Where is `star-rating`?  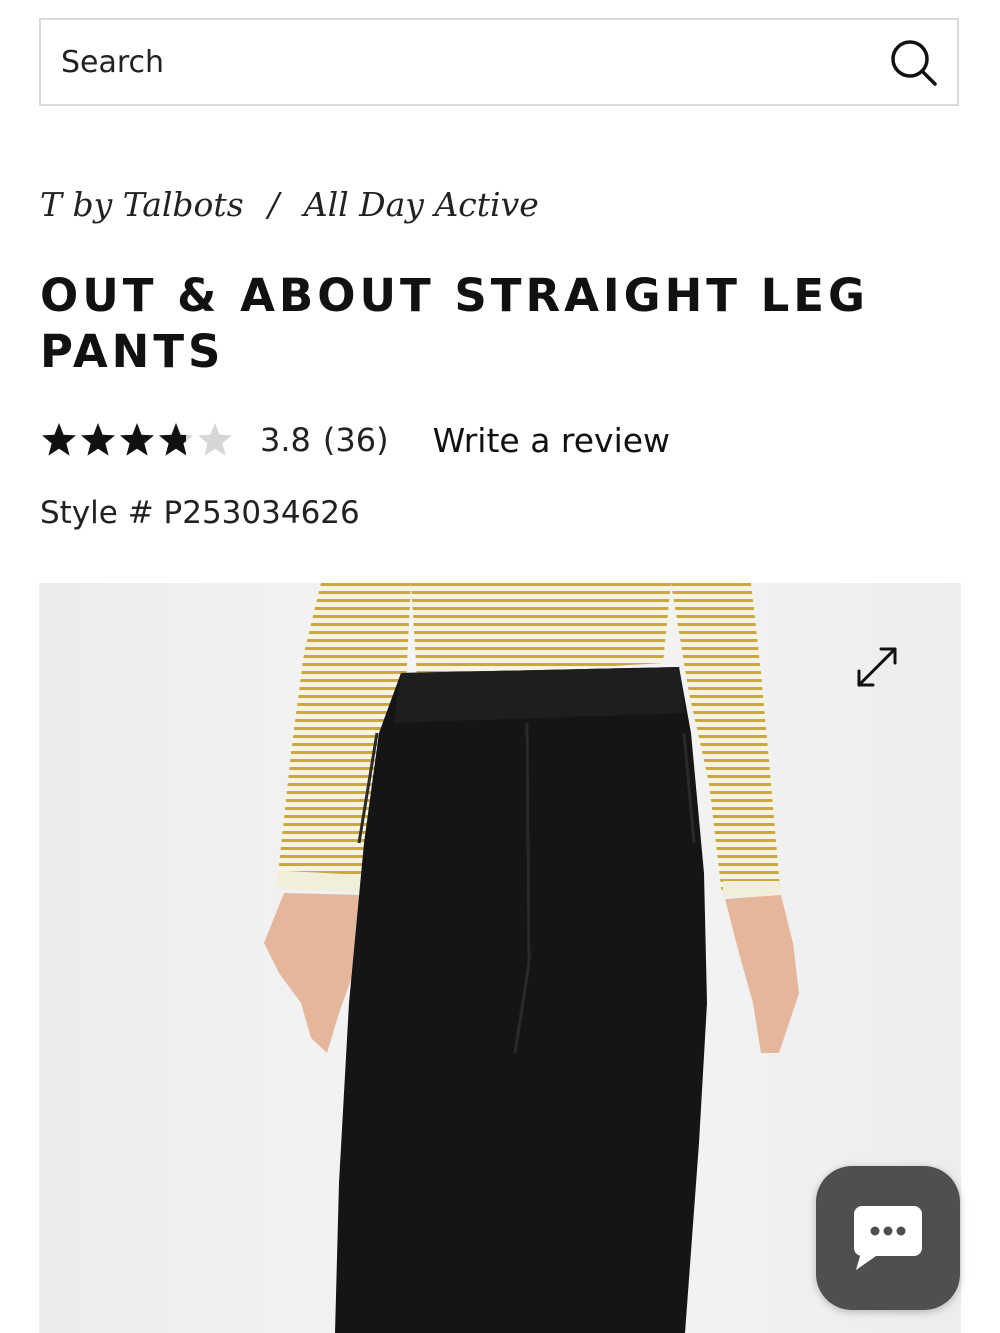 star-rating is located at coordinates (137, 440).